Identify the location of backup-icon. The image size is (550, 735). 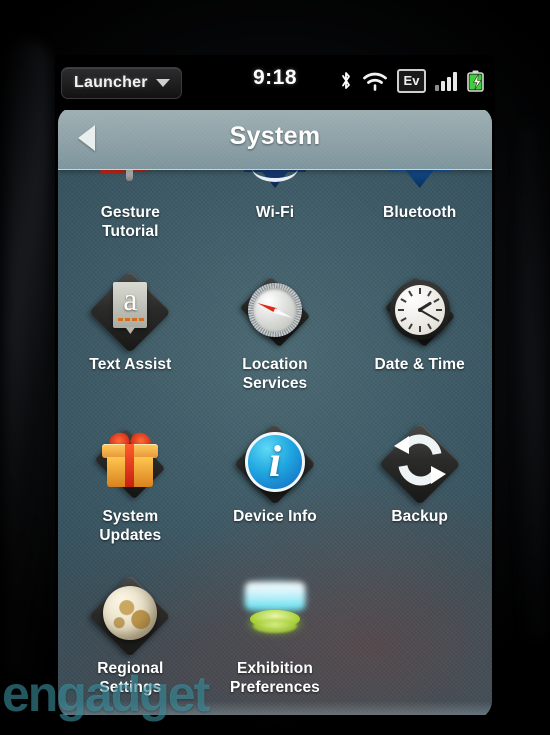
(420, 462).